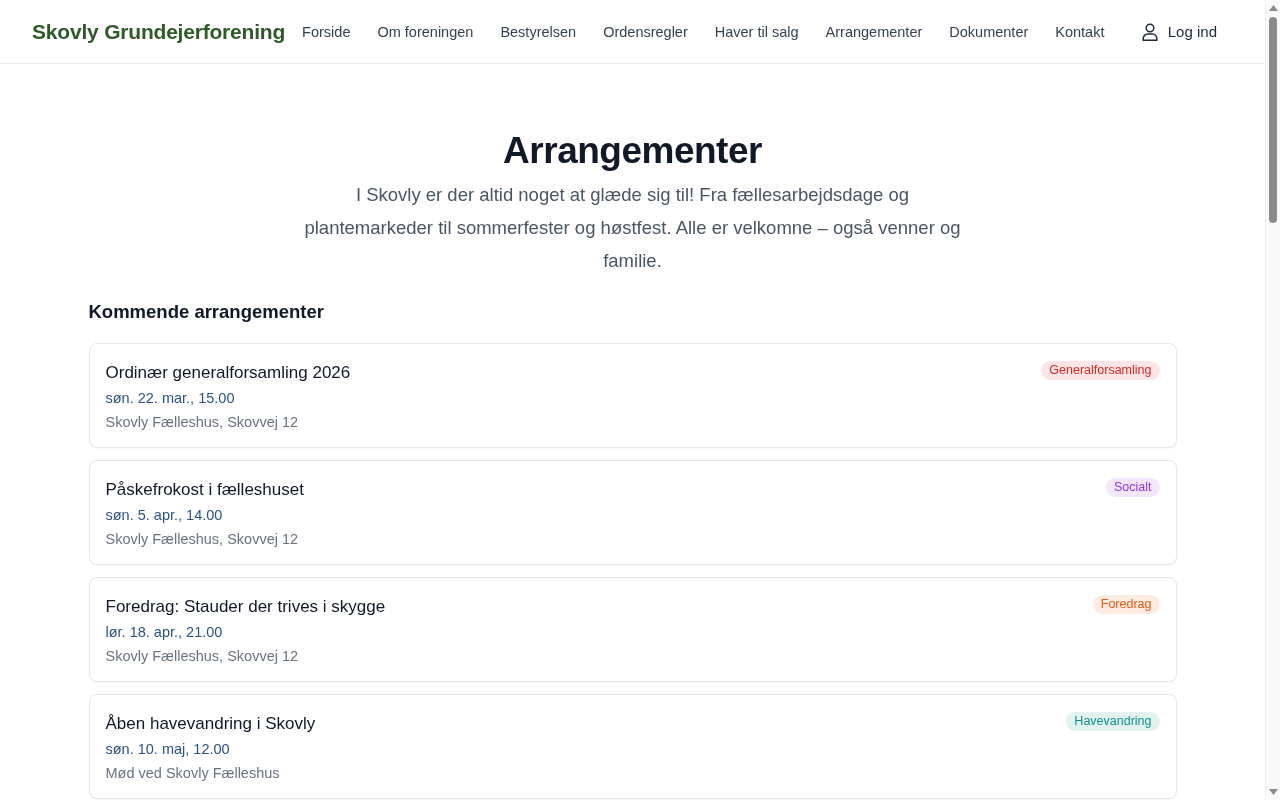 Image resolution: width=1280 pixels, height=800 pixels. What do you see at coordinates (206, 312) in the screenshot?
I see `section-heading: Kommende arrangementer` at bounding box center [206, 312].